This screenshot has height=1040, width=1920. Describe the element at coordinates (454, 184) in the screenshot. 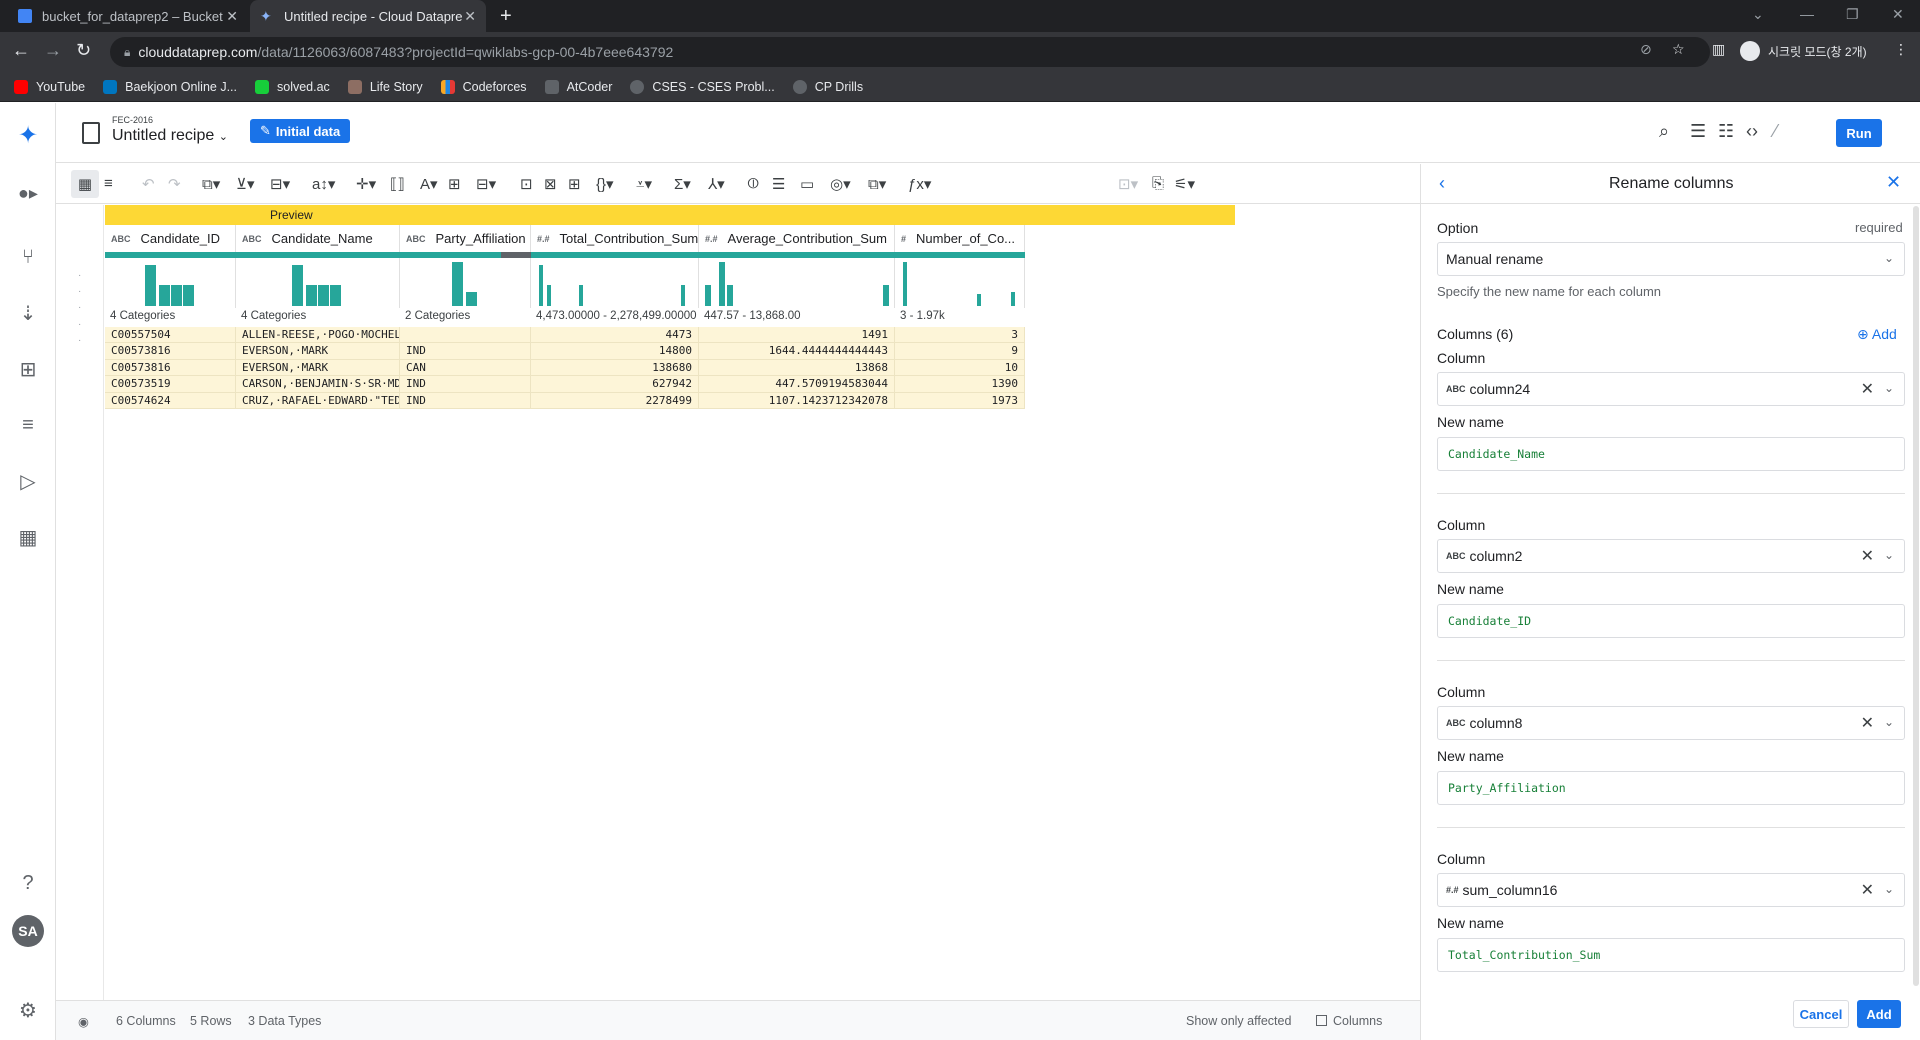

I see `replace-icon: ⊞` at that location.